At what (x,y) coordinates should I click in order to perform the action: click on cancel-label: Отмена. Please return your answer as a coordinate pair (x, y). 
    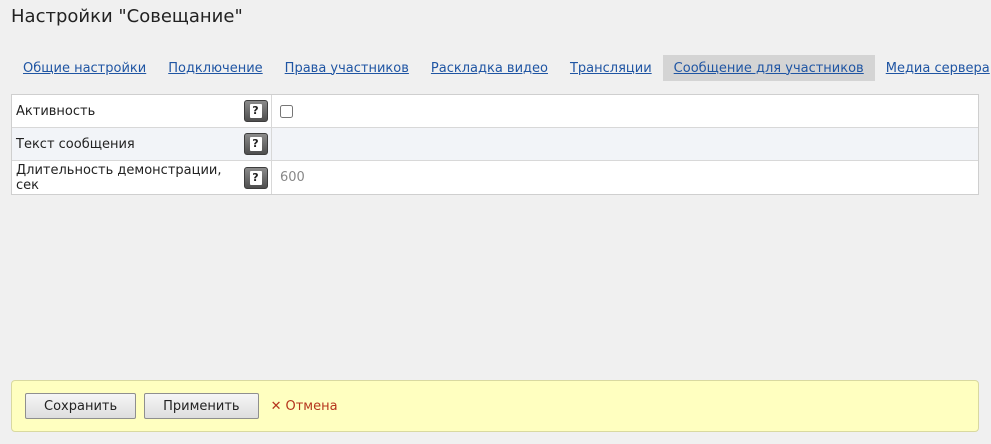
    Looking at the image, I should click on (311, 406).